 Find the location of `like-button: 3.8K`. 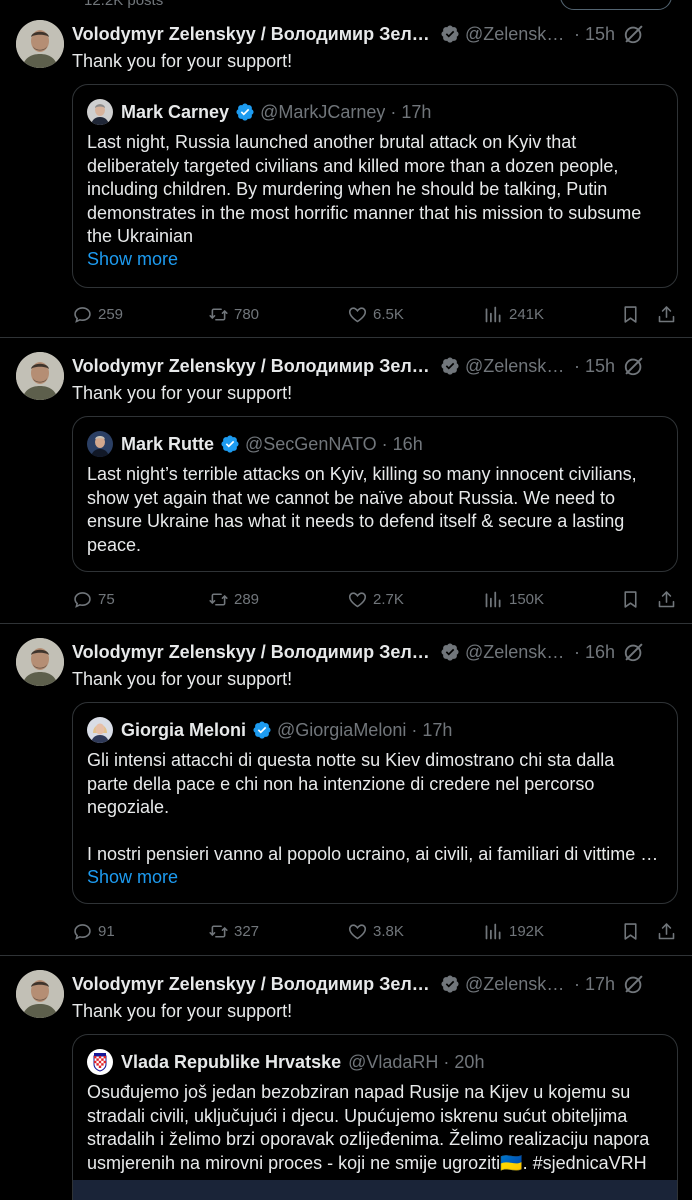

like-button: 3.8K is located at coordinates (375, 931).